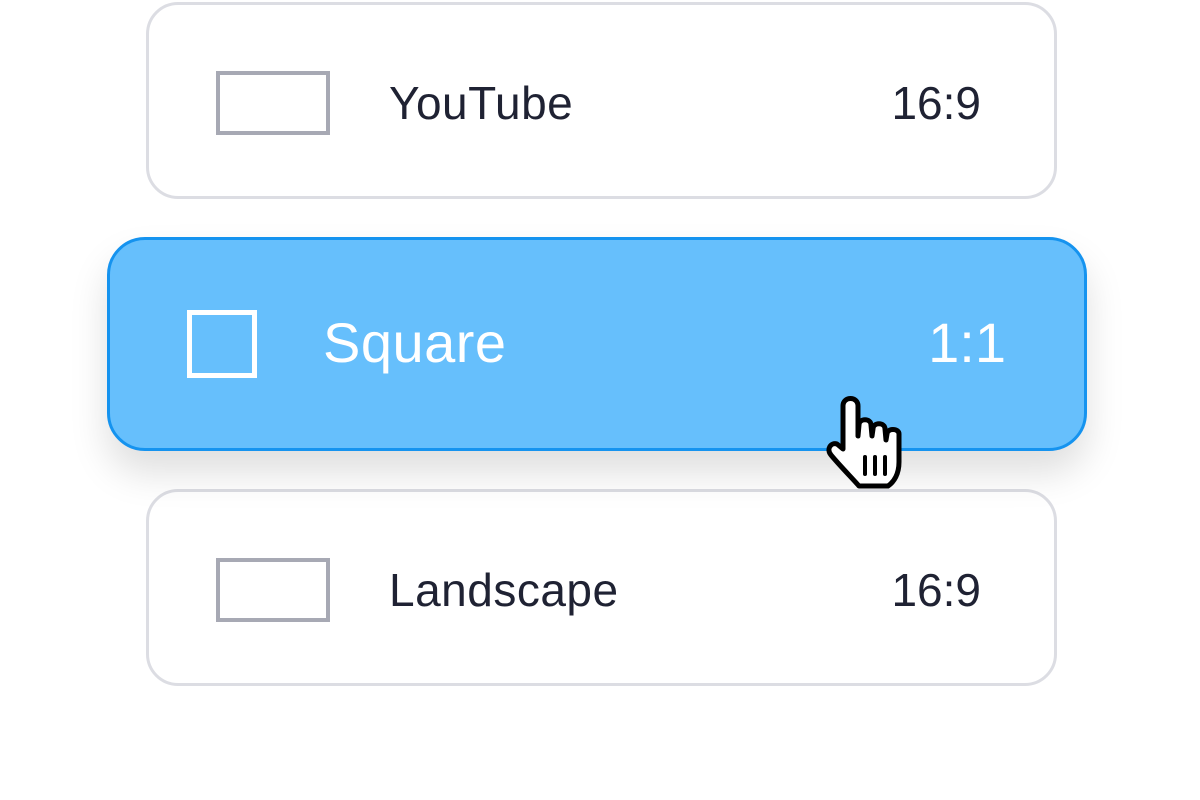  Describe the element at coordinates (504, 590) in the screenshot. I see `option-label: Landscape` at that location.